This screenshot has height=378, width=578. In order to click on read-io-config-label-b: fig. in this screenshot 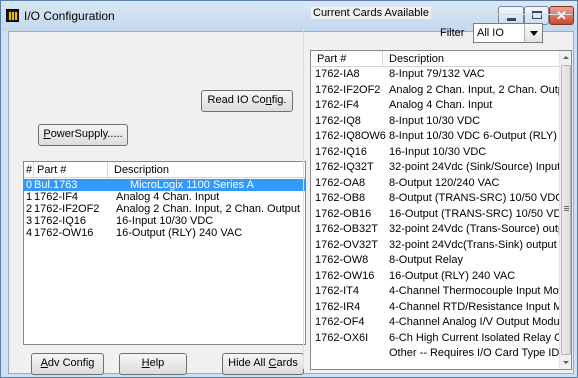, I will do `click(279, 100)`.